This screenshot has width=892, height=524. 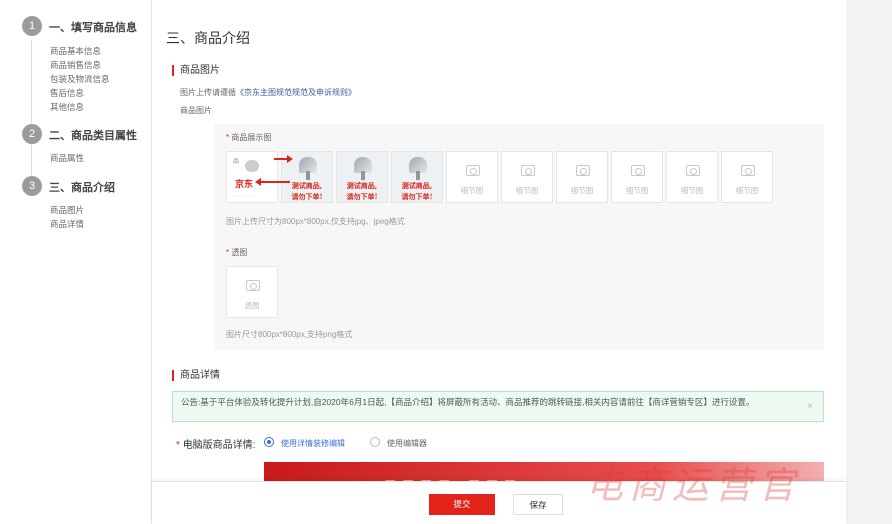 What do you see at coordinates (296, 92) in the screenshot?
I see `image-rule-link: 《京东主图规范规范及申诉规则》` at bounding box center [296, 92].